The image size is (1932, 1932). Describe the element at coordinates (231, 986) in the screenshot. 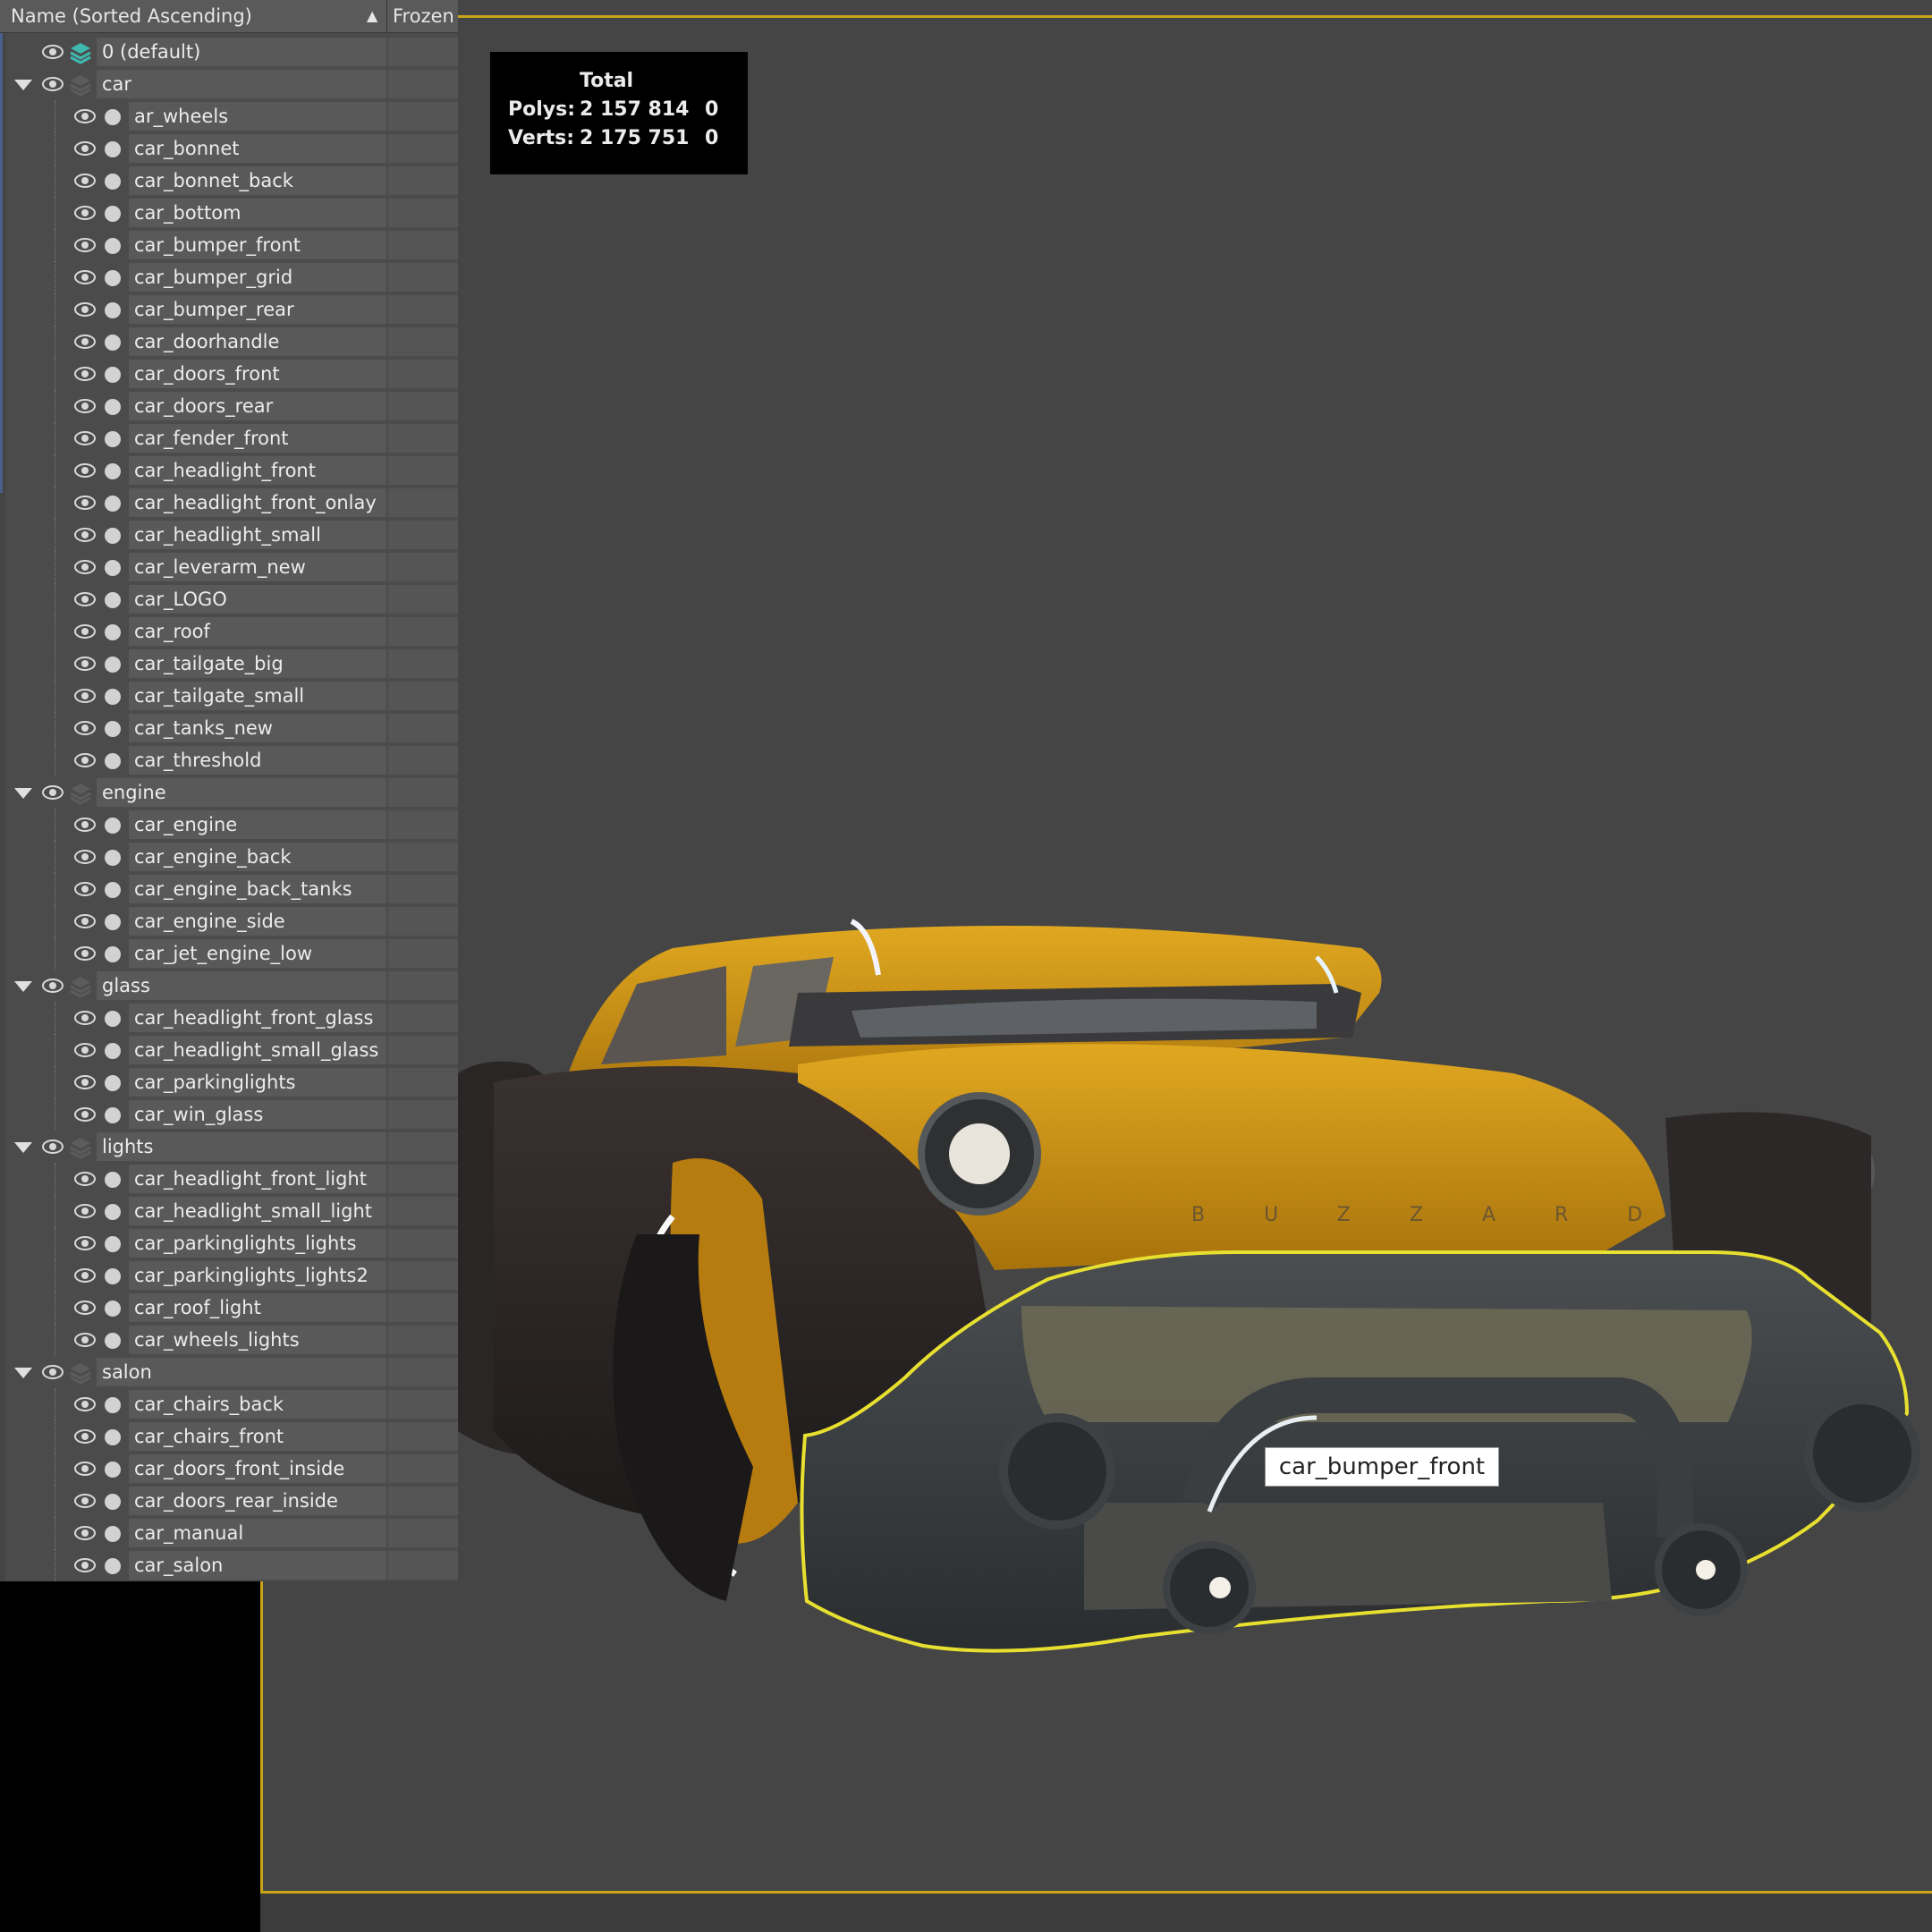

I see `layer-row: glass` at that location.